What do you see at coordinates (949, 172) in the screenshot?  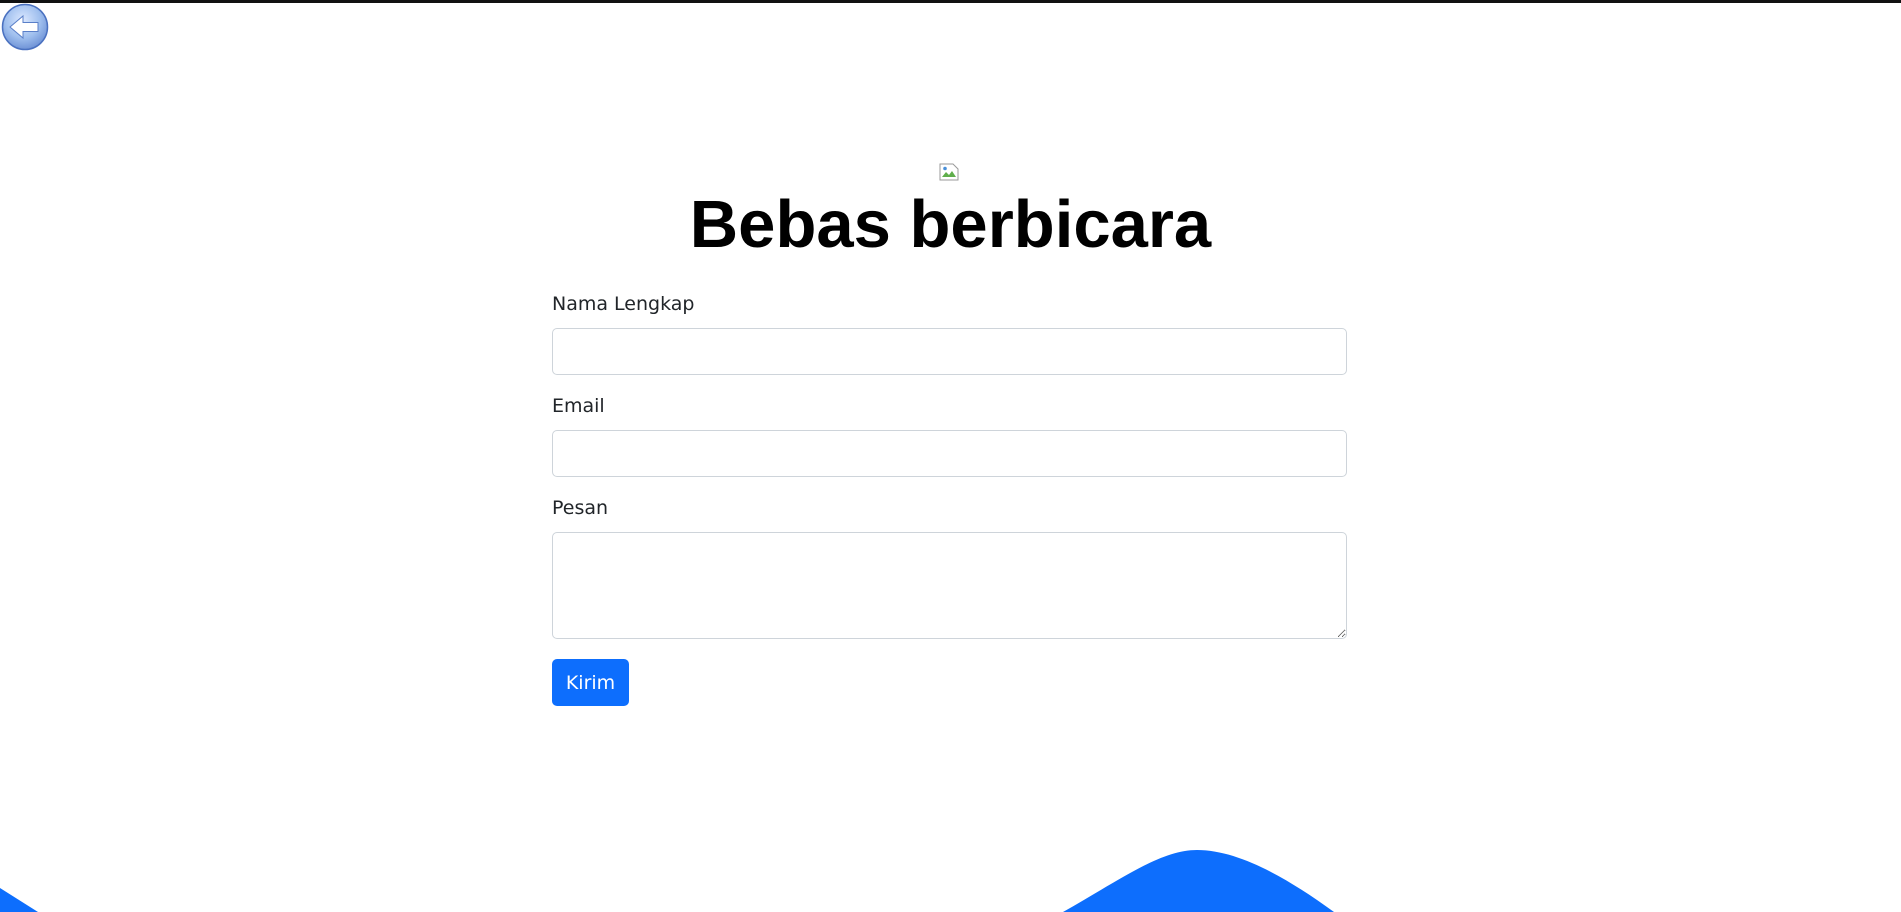 I see `broken-image-icon` at bounding box center [949, 172].